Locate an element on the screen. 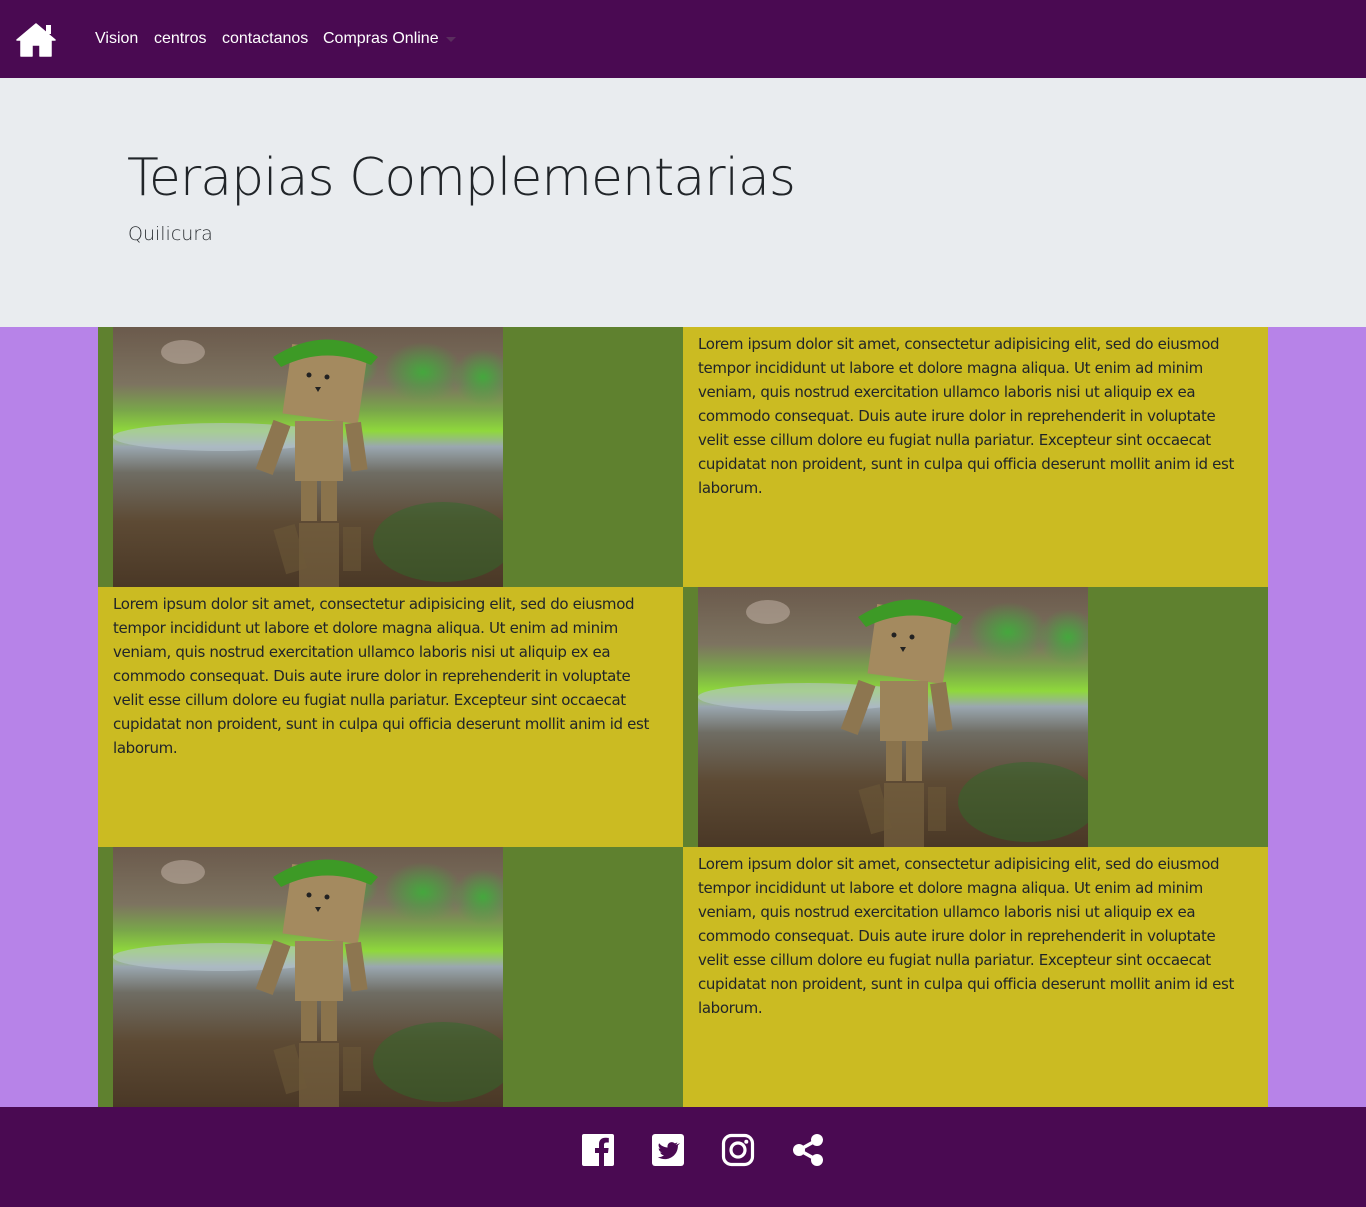 The width and height of the screenshot is (1366, 1207). share-link is located at coordinates (808, 1150).